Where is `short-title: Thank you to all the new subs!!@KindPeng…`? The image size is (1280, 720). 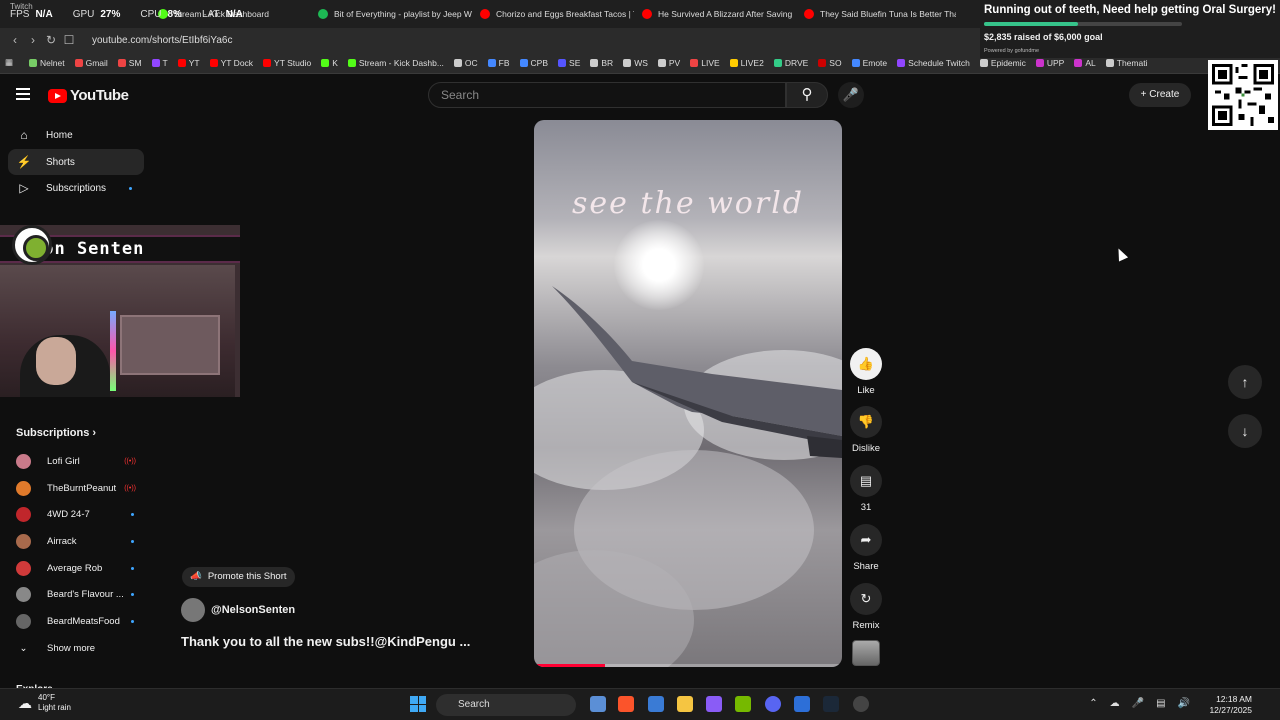
short-title: Thank you to all the new subs!!@KindPeng… is located at coordinates (325, 641).